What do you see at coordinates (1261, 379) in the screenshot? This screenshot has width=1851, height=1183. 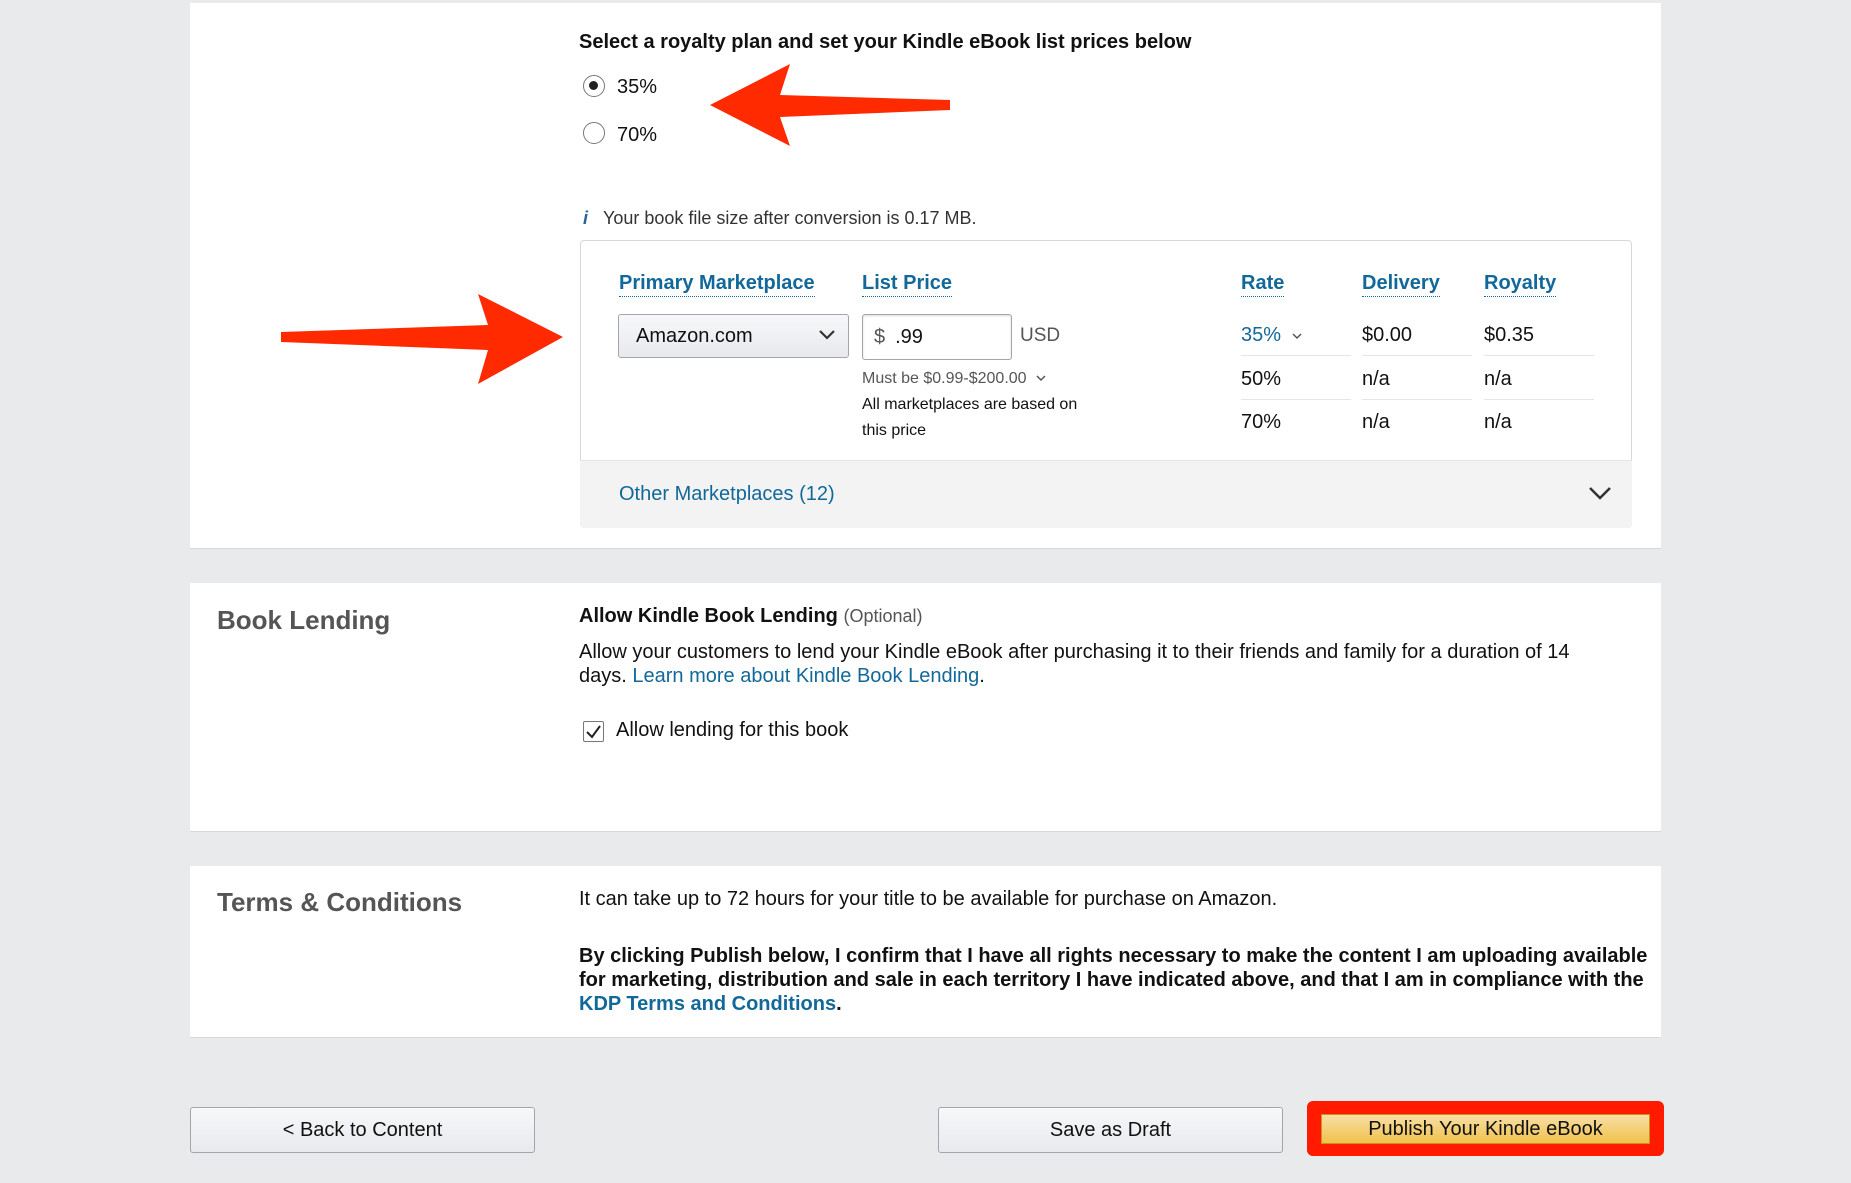 I see `rate-50: 50%` at bounding box center [1261, 379].